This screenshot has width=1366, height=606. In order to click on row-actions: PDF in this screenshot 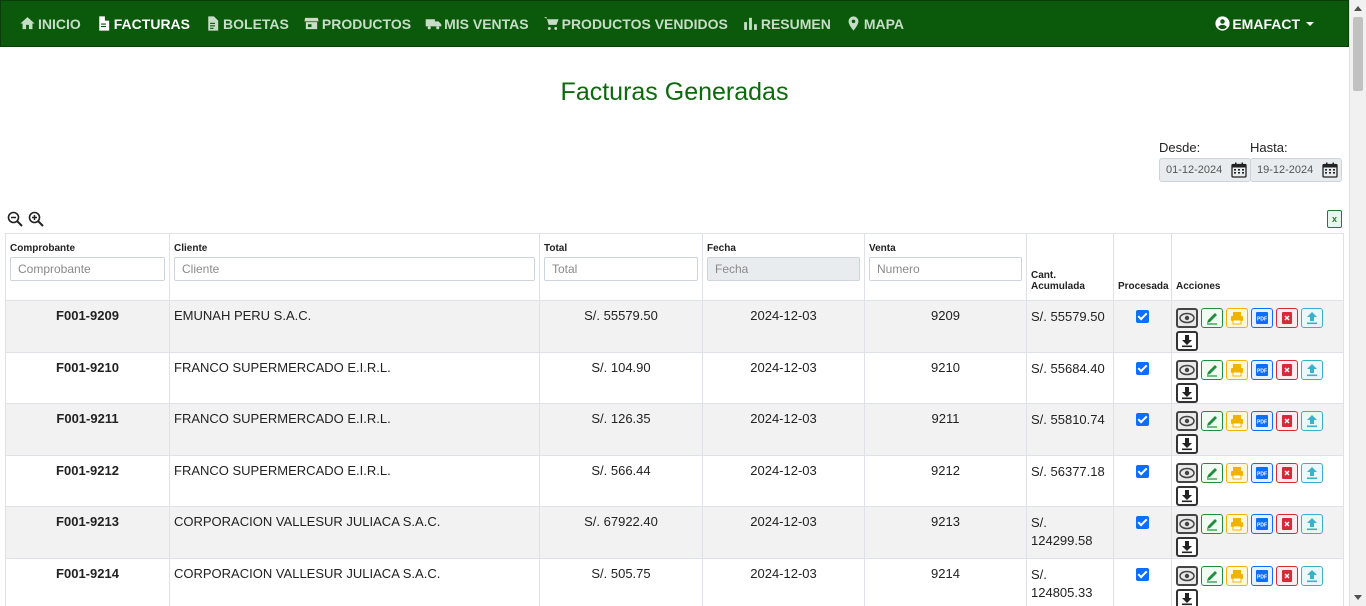, I will do `click(1251, 329)`.